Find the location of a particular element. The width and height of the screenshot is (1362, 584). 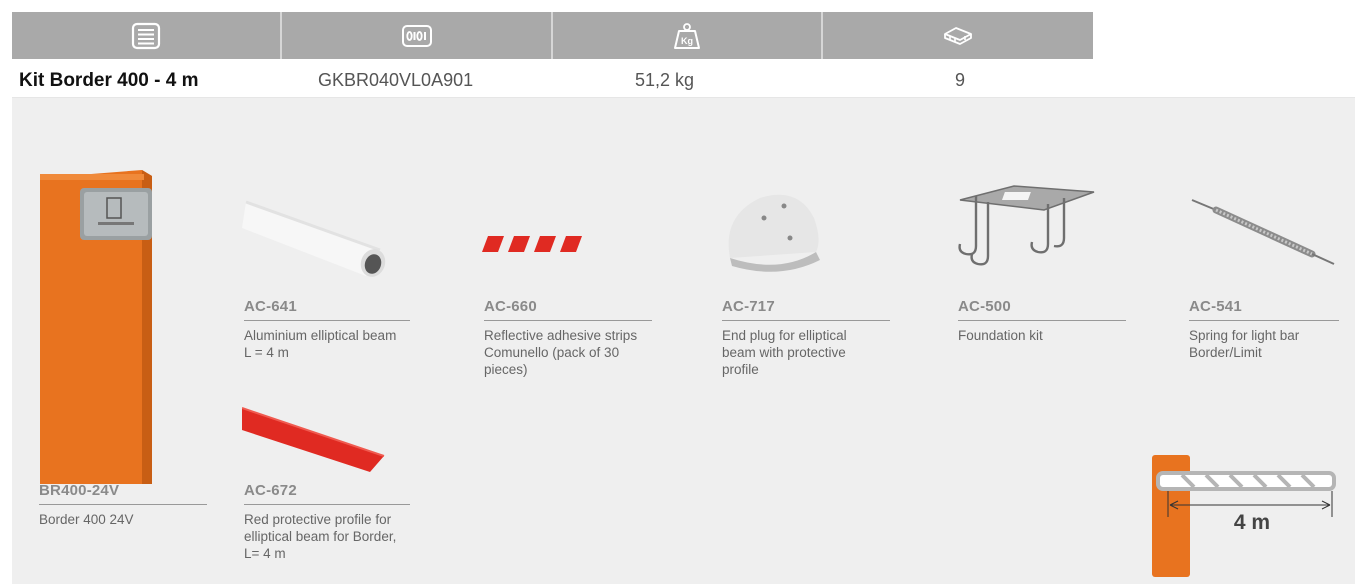

component-desc-line: pieces) is located at coordinates (506, 369).